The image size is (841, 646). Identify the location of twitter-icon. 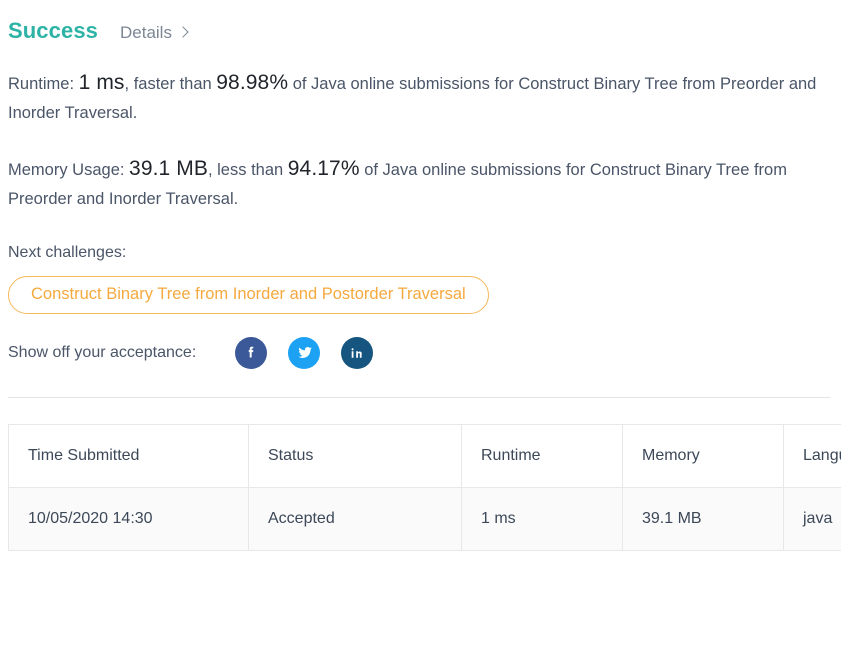
(305, 352).